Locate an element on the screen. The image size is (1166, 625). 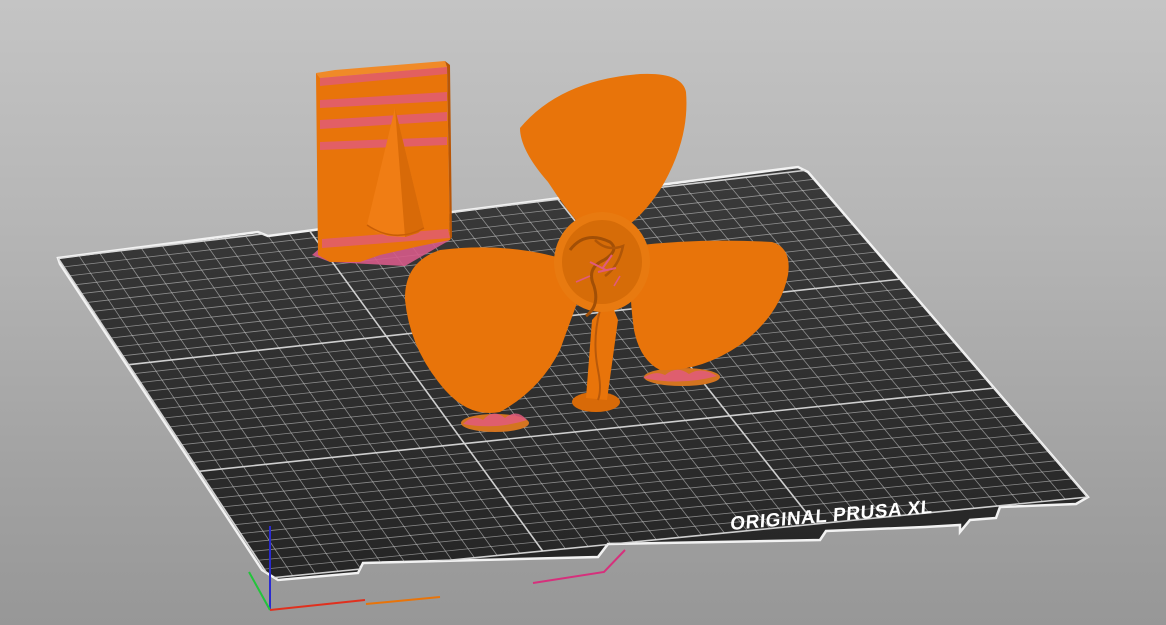
x-axis is located at coordinates (317, 605).